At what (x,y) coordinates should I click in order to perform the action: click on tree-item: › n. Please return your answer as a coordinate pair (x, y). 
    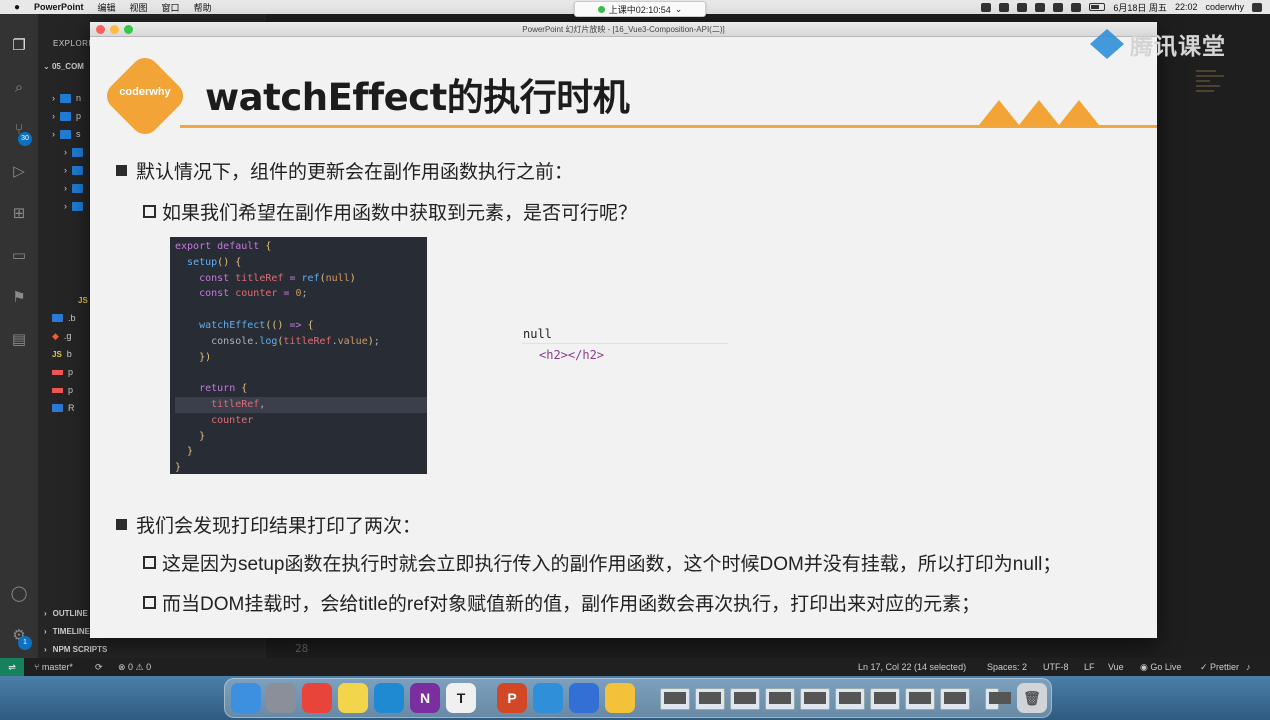
    Looking at the image, I should click on (66, 98).